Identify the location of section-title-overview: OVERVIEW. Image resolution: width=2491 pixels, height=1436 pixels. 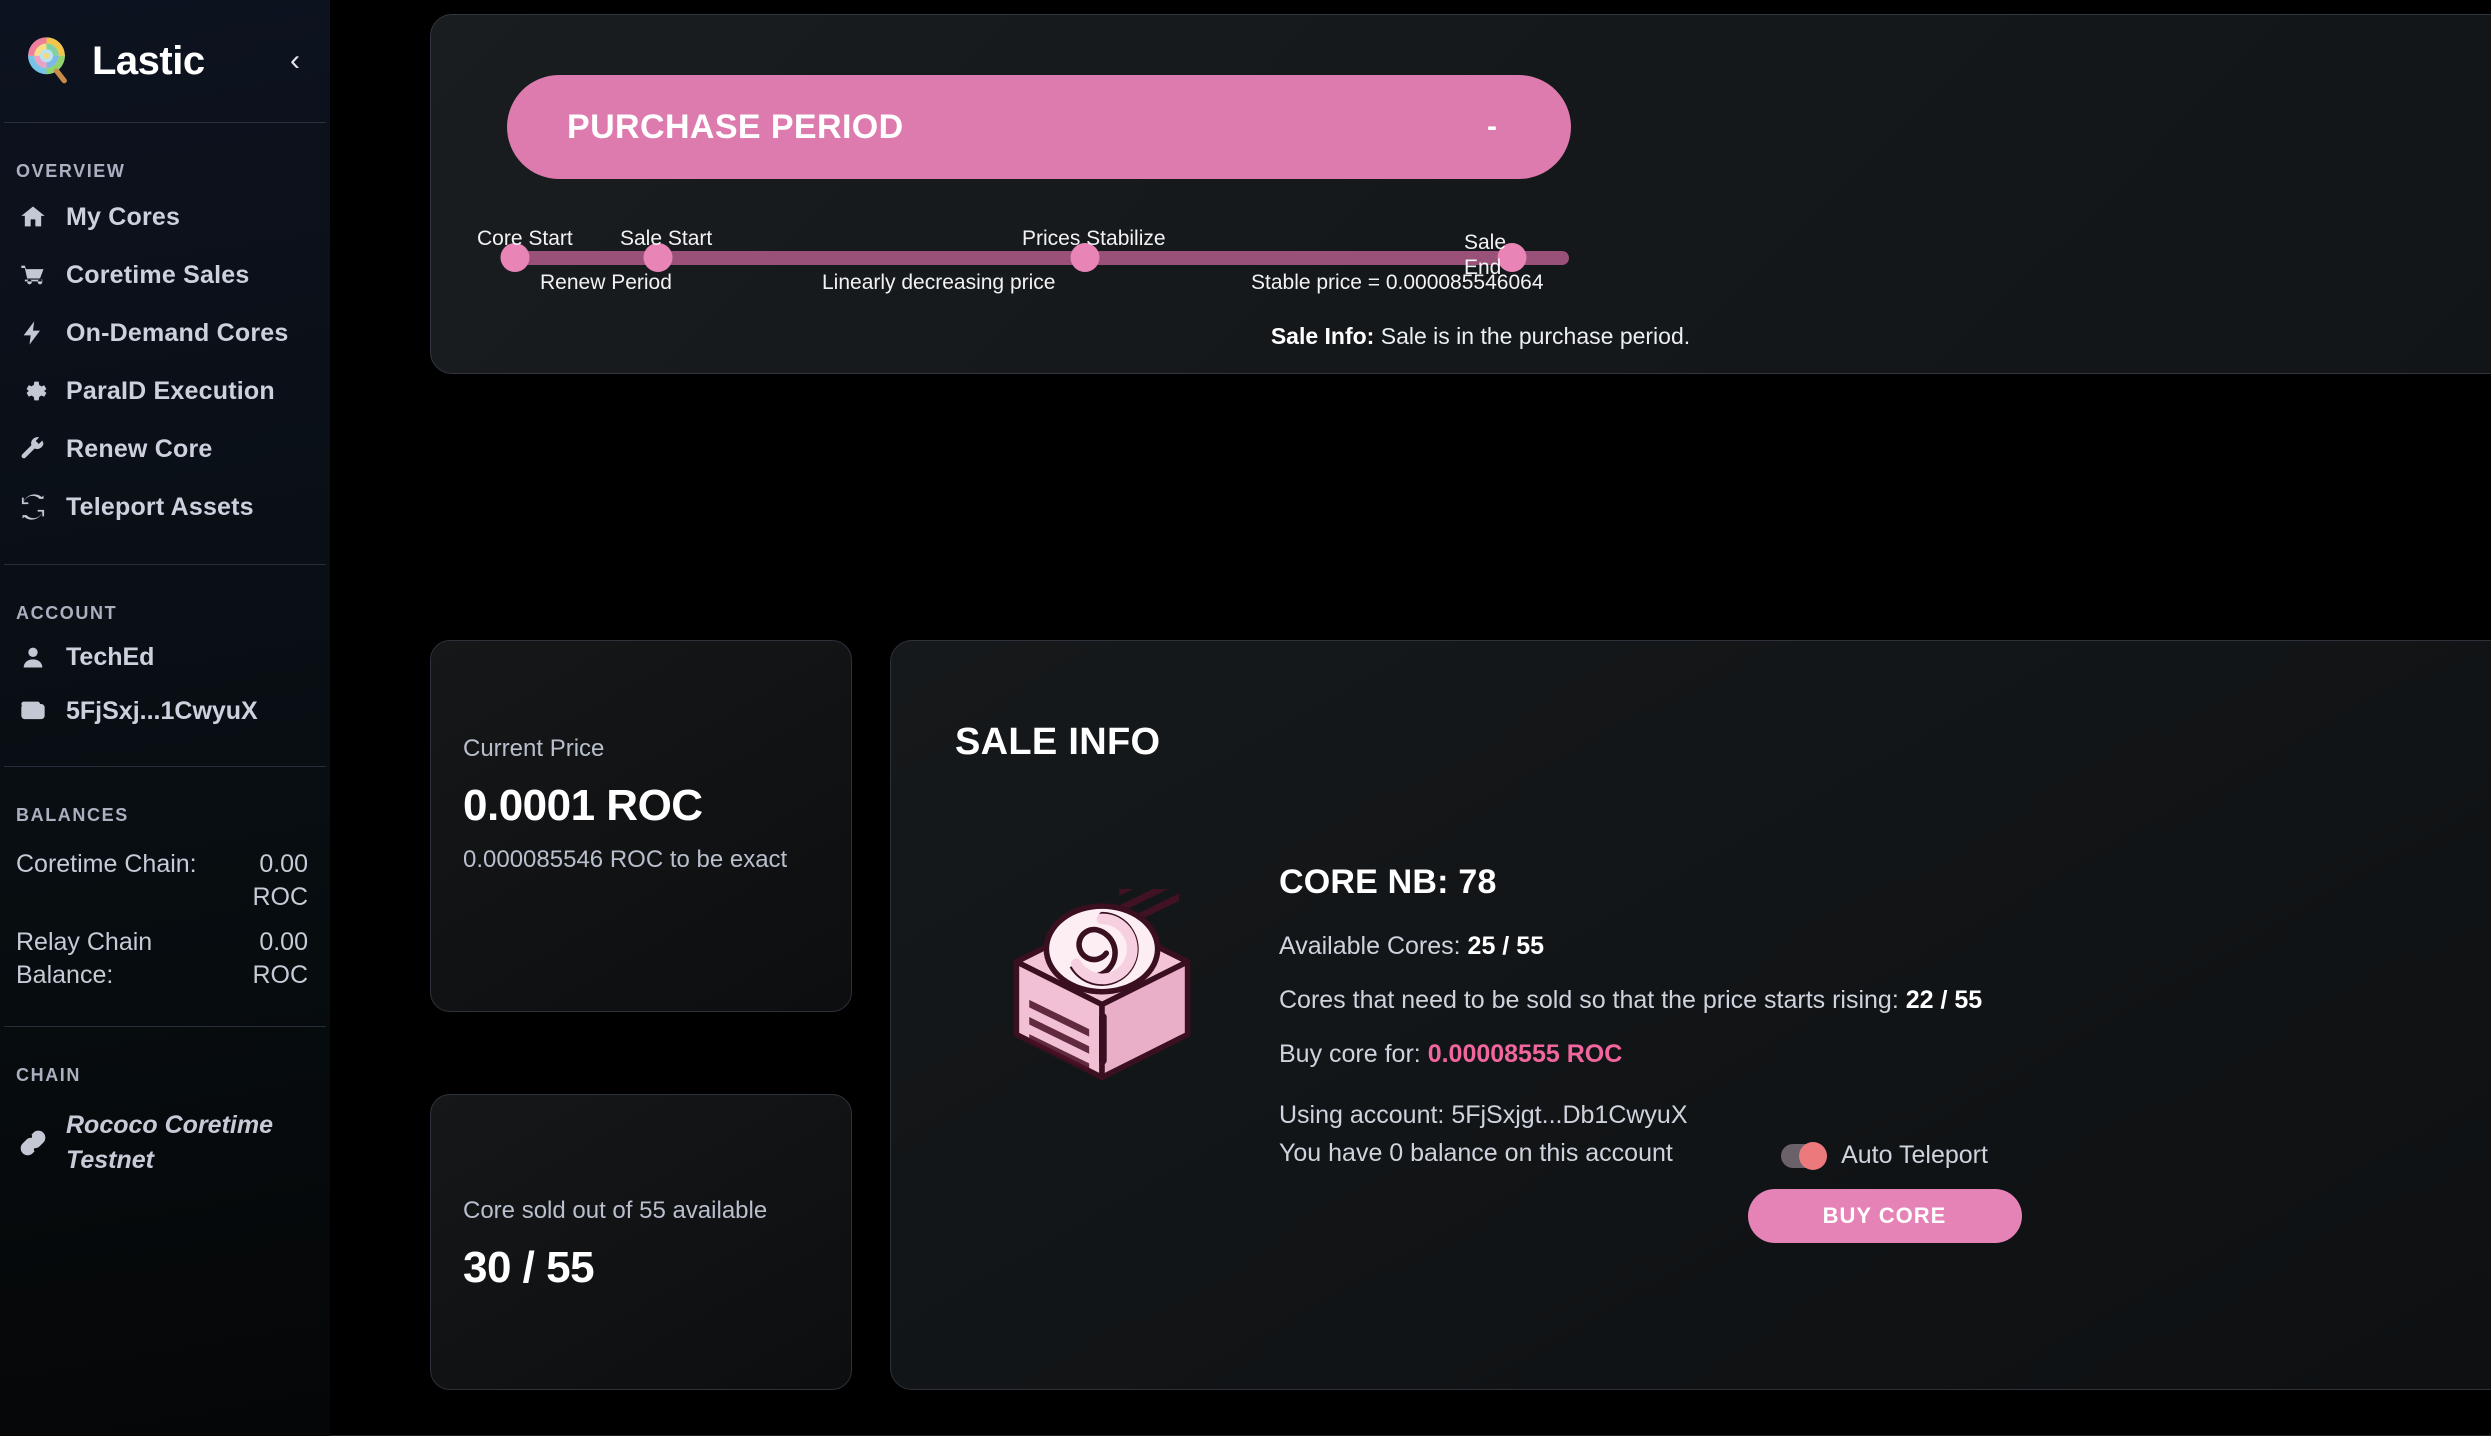
(71, 171).